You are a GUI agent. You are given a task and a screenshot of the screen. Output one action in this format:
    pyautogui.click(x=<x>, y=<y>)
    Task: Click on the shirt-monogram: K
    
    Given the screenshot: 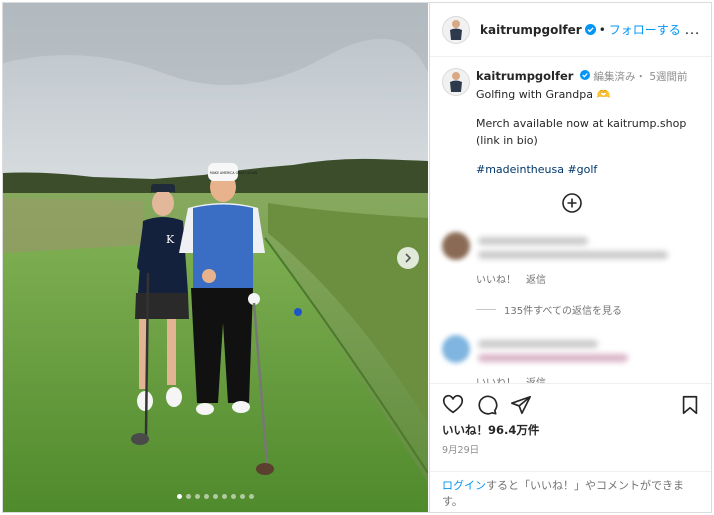 What is the action you would take?
    pyautogui.click(x=170, y=239)
    